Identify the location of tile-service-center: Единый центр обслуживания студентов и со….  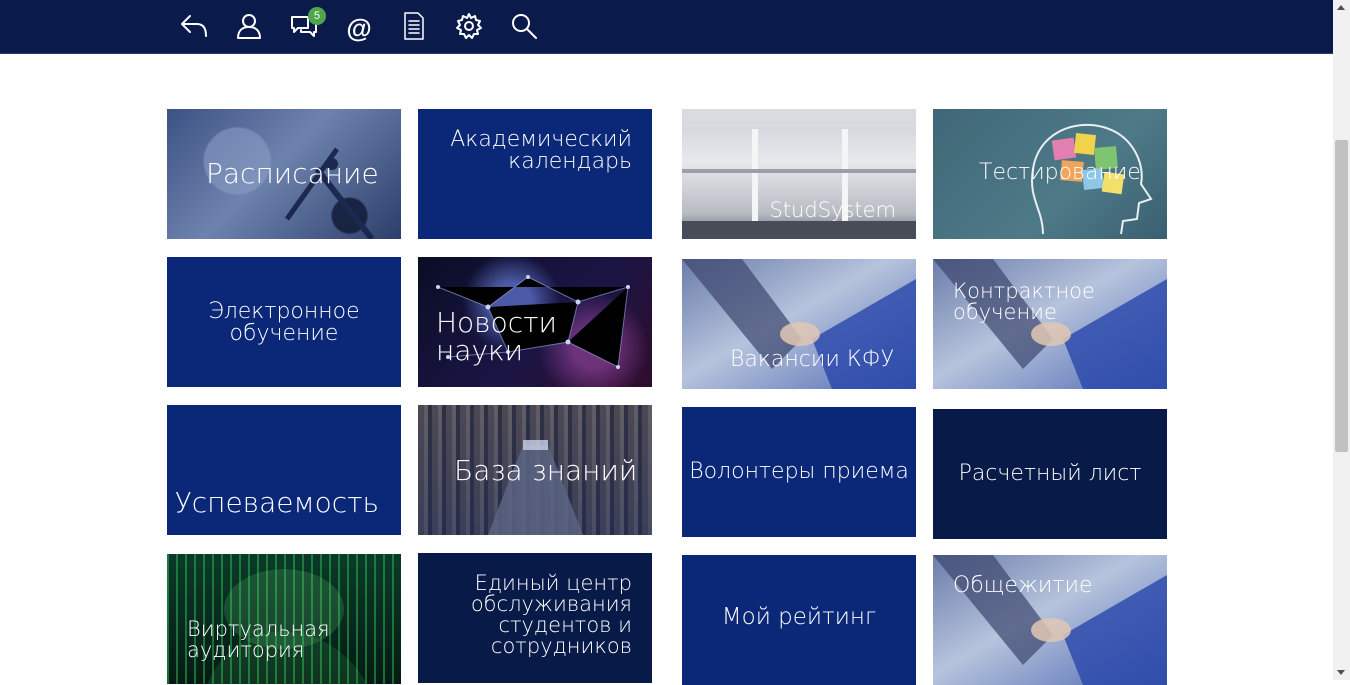
(535, 618).